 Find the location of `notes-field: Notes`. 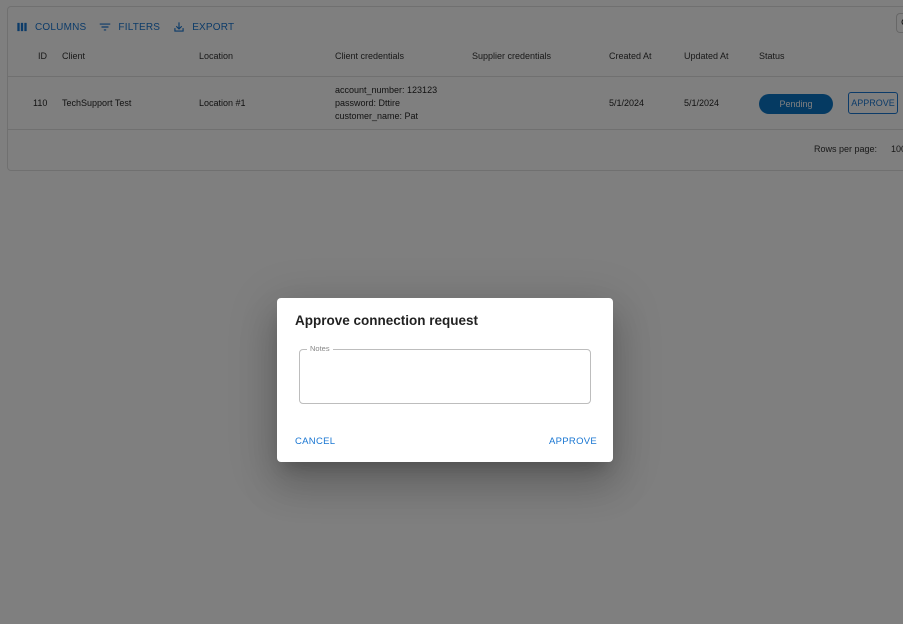

notes-field: Notes is located at coordinates (445, 374).